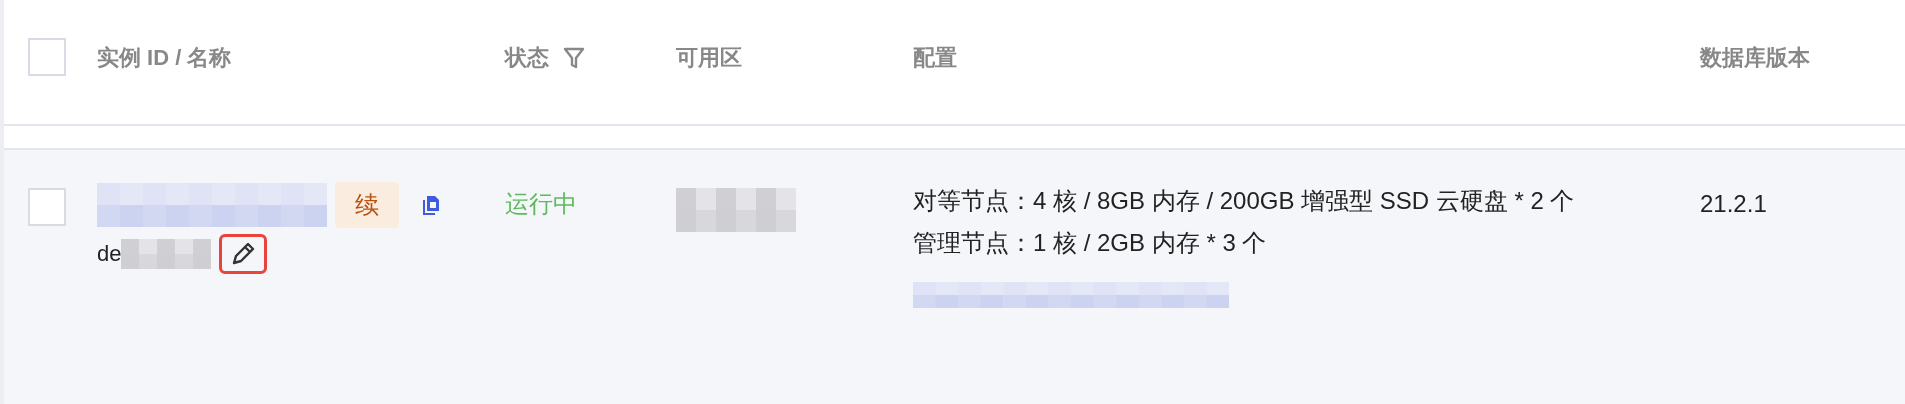 The height and width of the screenshot is (404, 1905). Describe the element at coordinates (109, 254) in the screenshot. I see `instance-name: de` at that location.